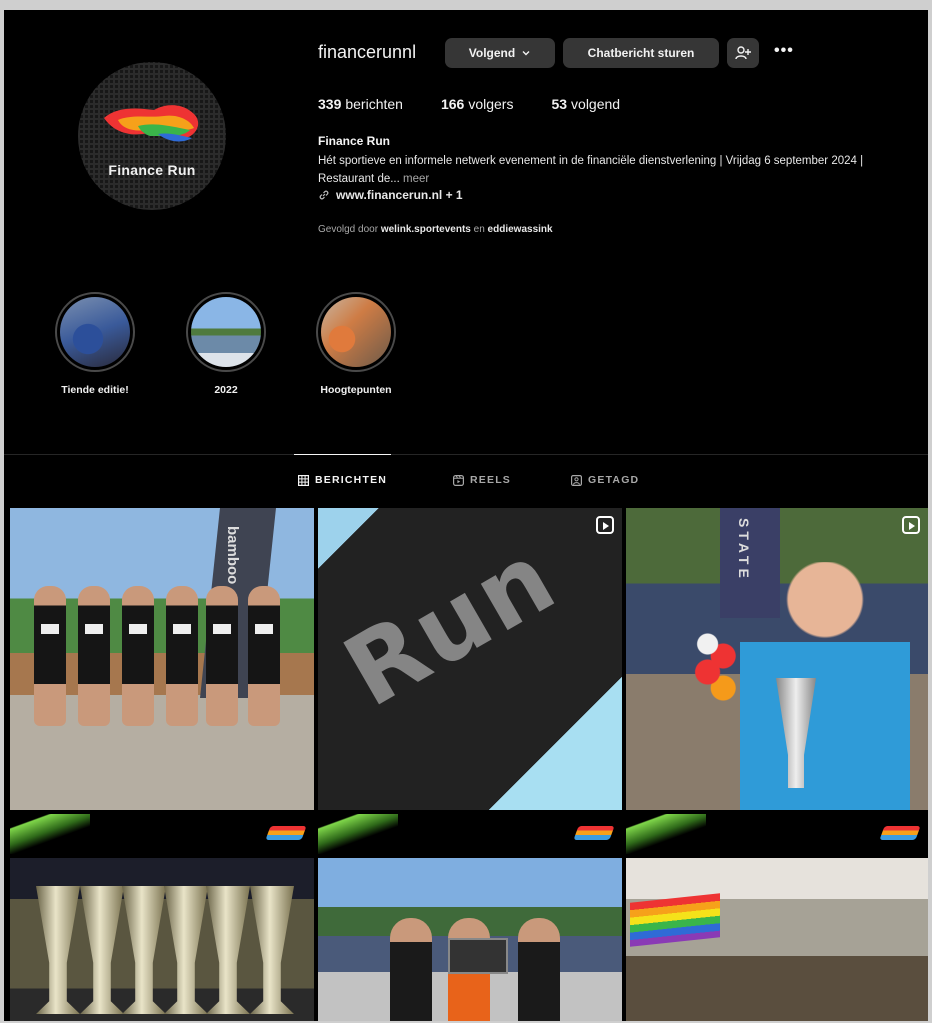 This screenshot has width=932, height=1023. Describe the element at coordinates (374, 104) in the screenshot. I see `posts-label: berichten` at that location.